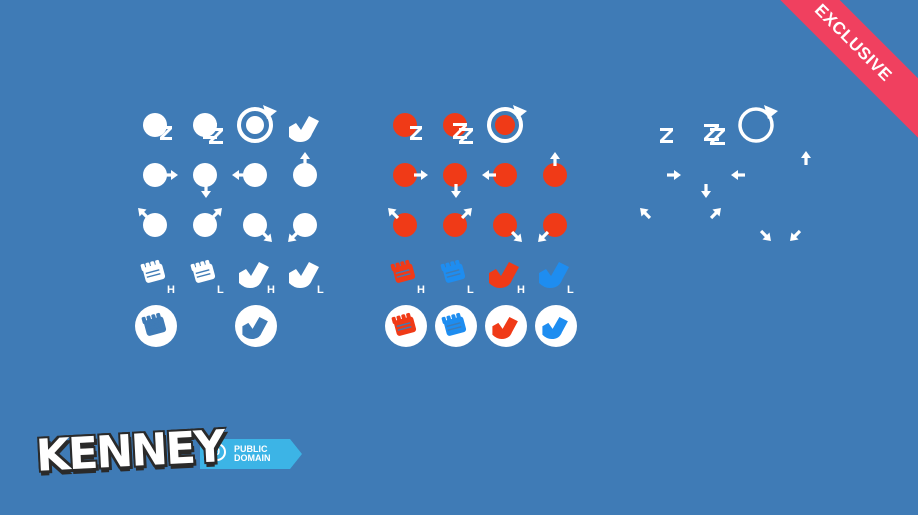 Image resolution: width=918 pixels, height=515 pixels. I want to click on colored-icon-set: HLHL, so click(481, 226).